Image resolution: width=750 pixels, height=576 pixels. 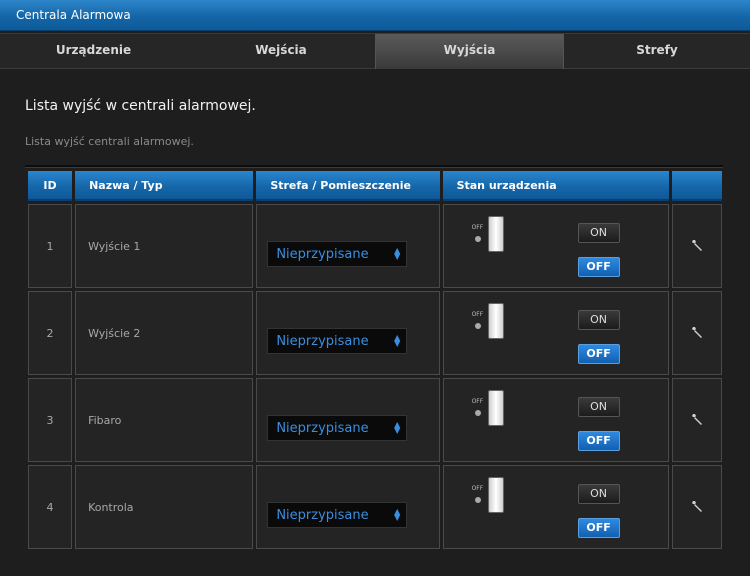 I want to click on row-name: Wyjście 1, so click(x=164, y=246).